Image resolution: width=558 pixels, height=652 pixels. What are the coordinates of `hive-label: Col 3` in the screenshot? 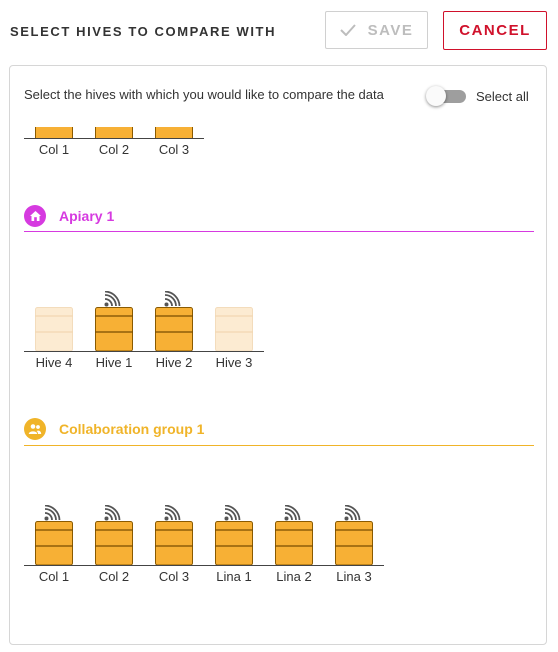 It's located at (174, 576).